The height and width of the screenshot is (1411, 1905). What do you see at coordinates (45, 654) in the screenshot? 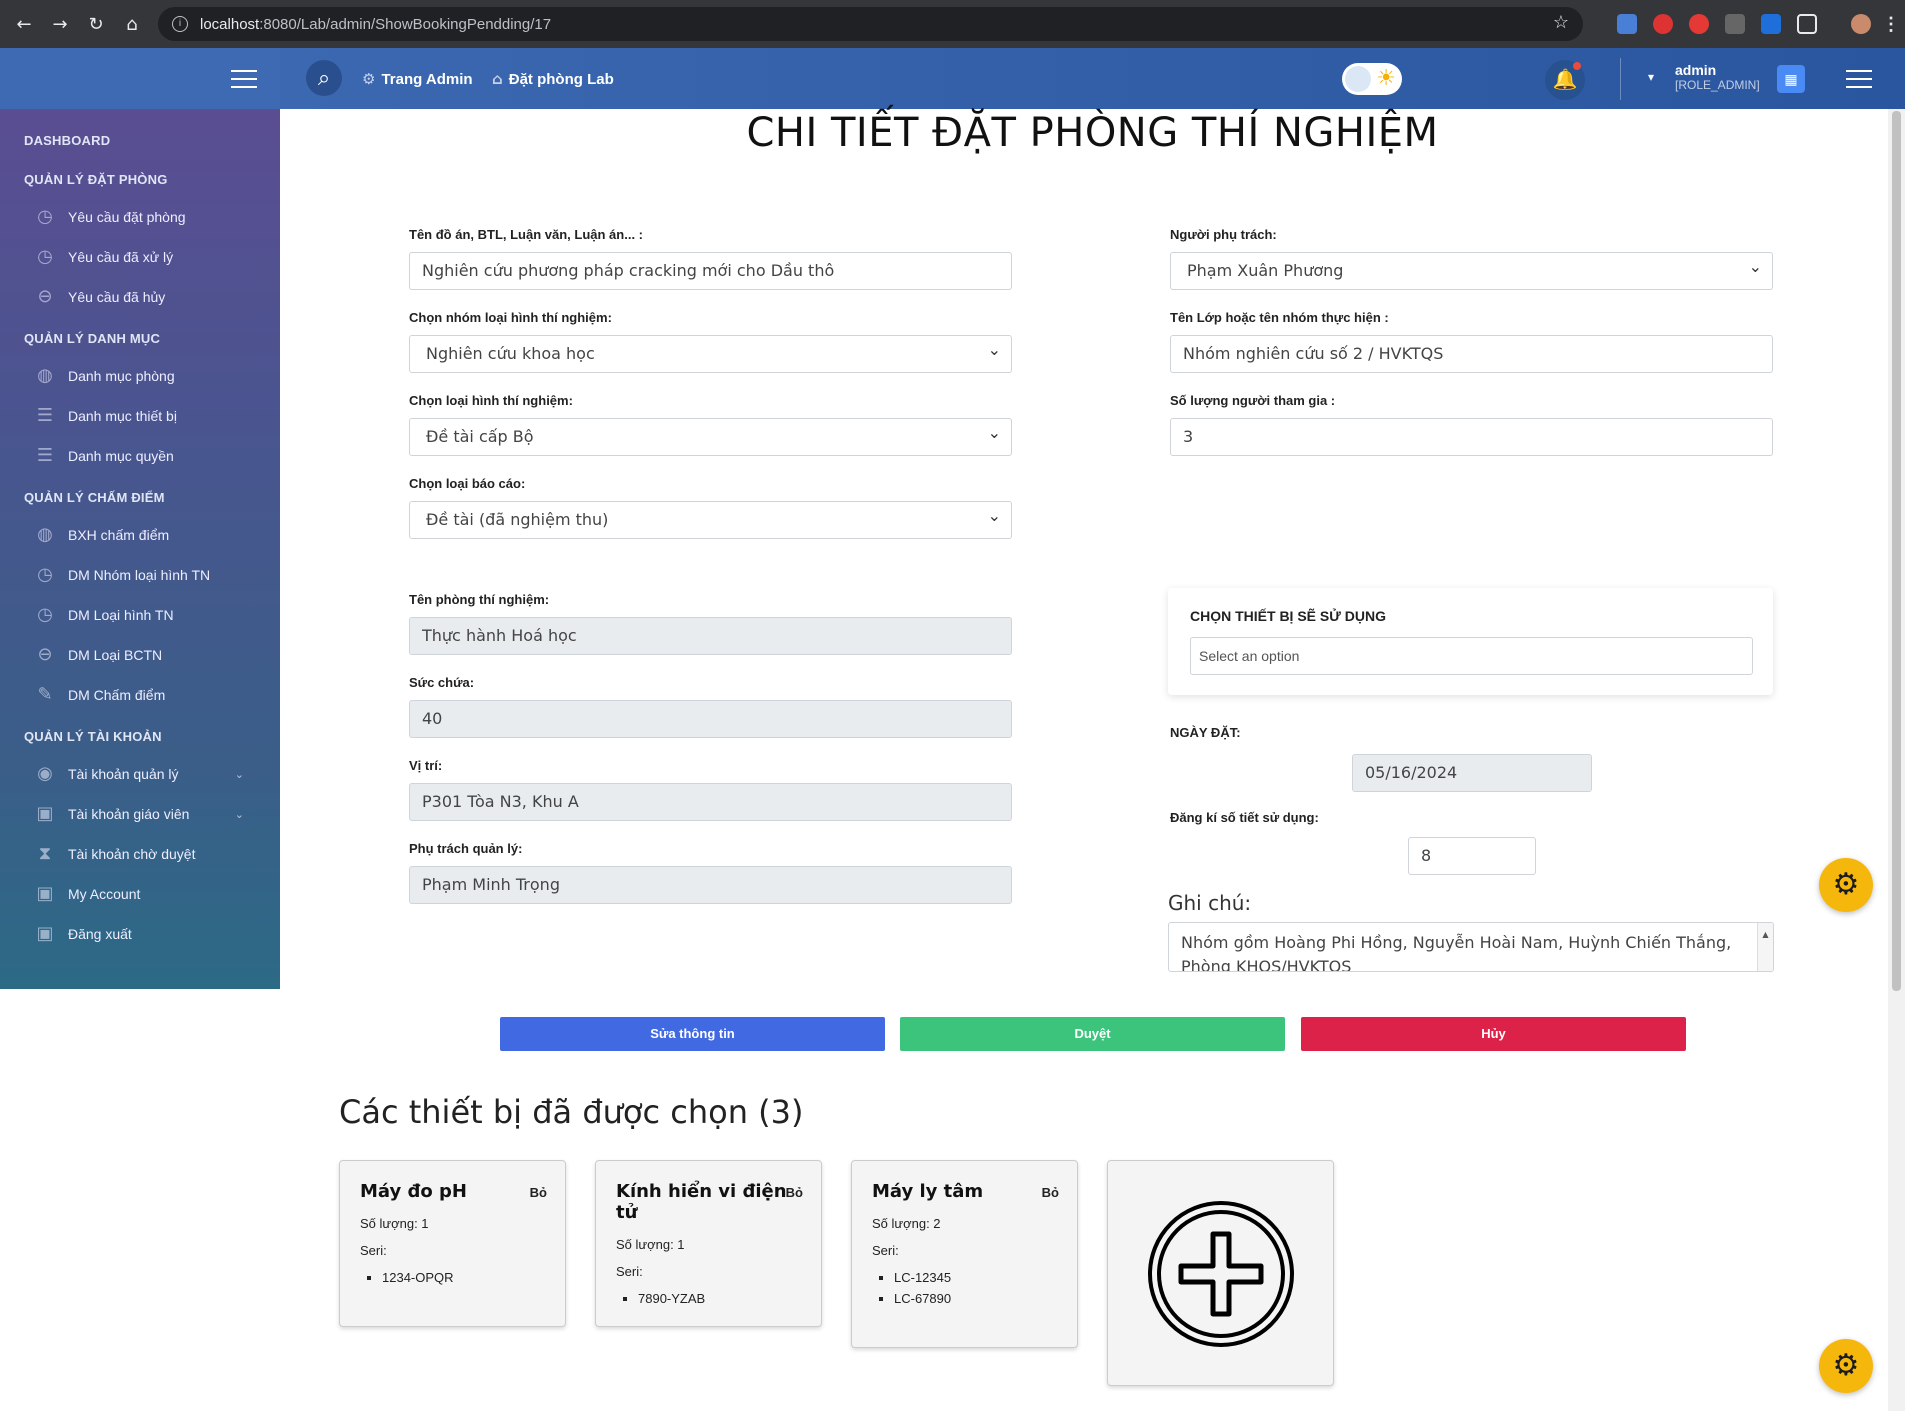
I see `minus-circle-icon: ⊖` at bounding box center [45, 654].